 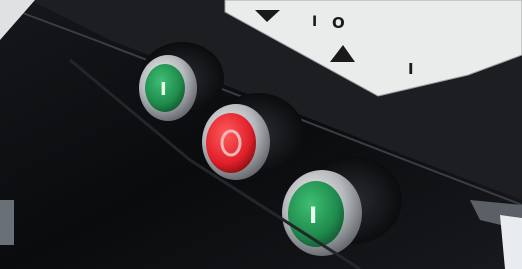 What do you see at coordinates (163, 89) in the screenshot?
I see `start-button-upper-glyph: I` at bounding box center [163, 89].